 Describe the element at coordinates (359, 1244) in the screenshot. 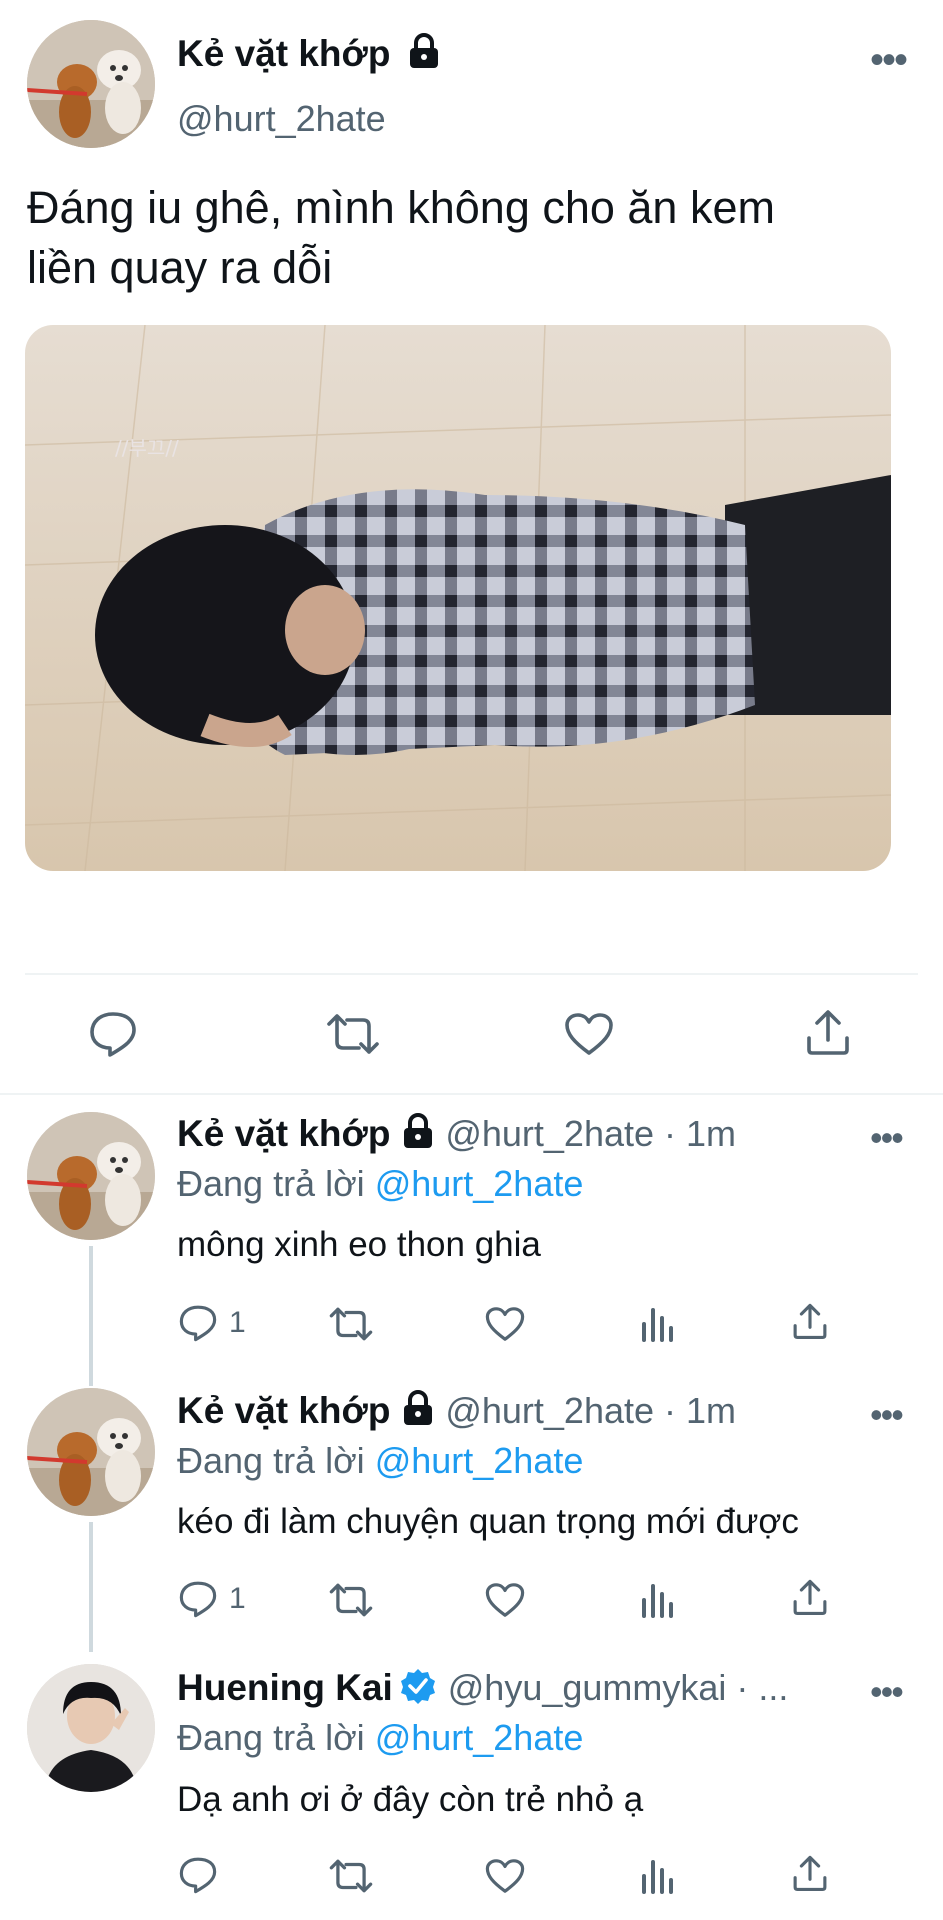

I see `reply-text: mông xinh eo thon ghia` at that location.